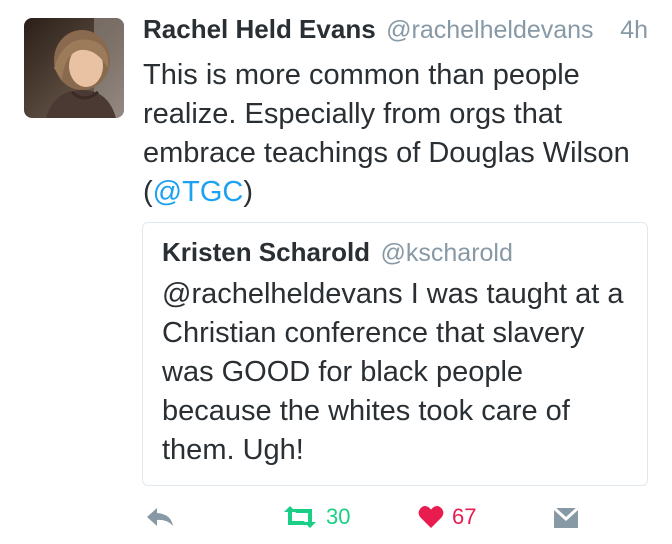 This screenshot has width=672, height=544. Describe the element at coordinates (259, 29) in the screenshot. I see `author-name: Rachel Held Evans` at that location.